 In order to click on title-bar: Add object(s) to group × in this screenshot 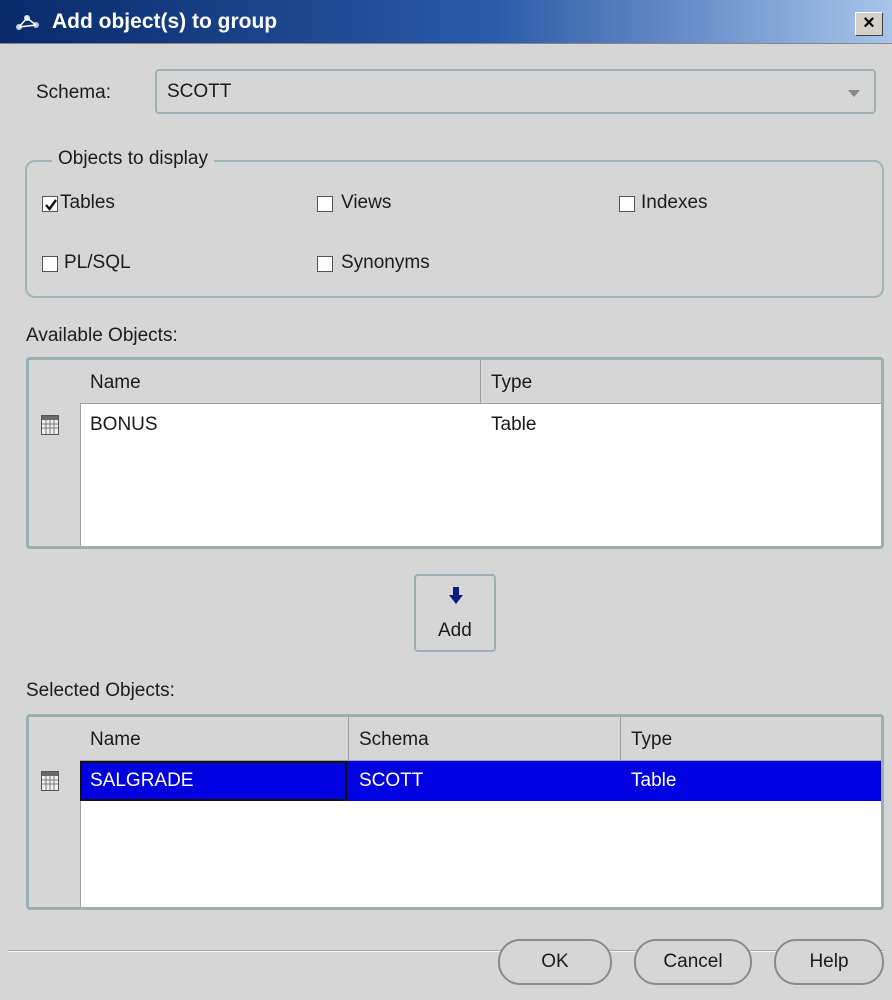, I will do `click(446, 22)`.